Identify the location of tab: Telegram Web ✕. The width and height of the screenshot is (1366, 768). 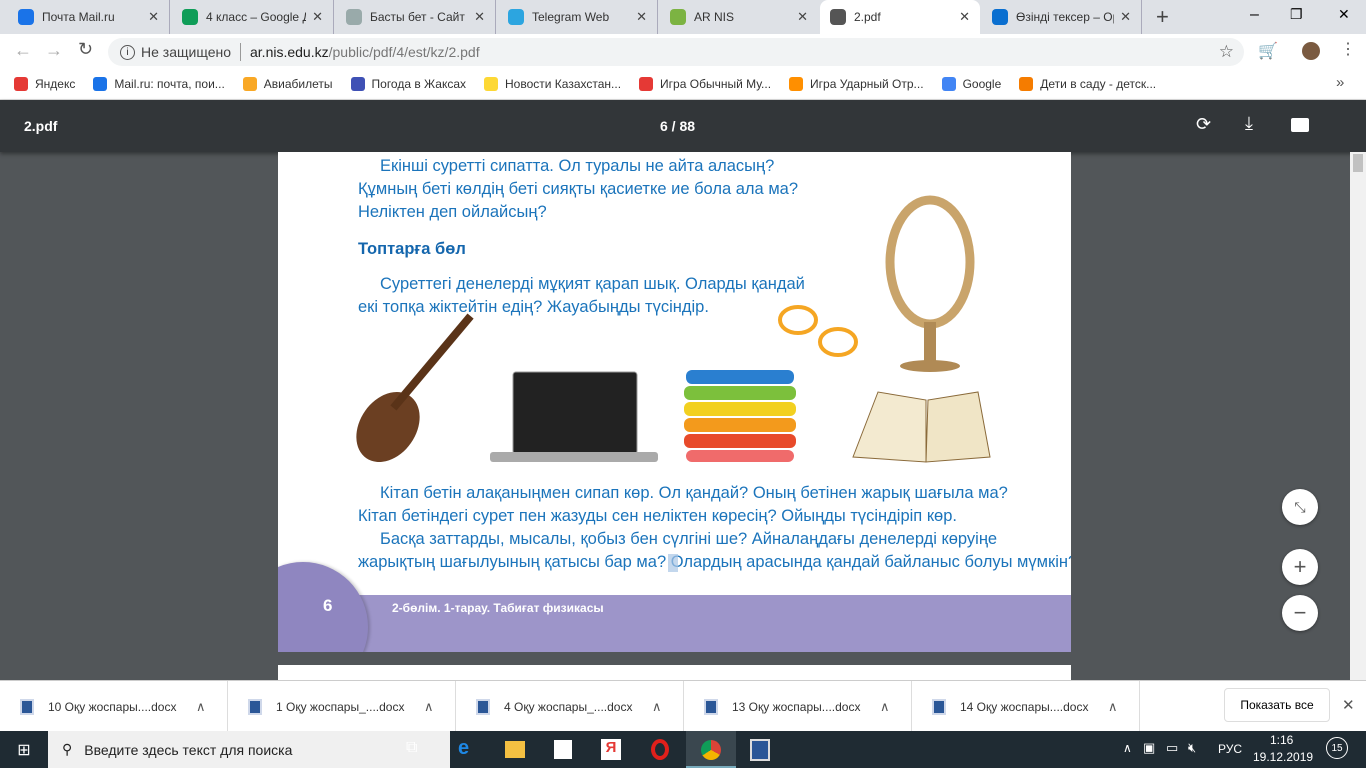
(578, 17).